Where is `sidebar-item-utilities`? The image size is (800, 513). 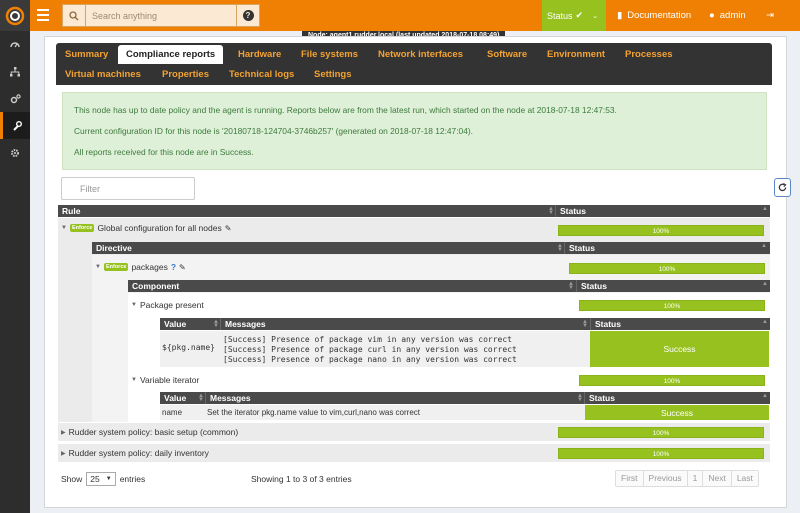
sidebar-item-utilities is located at coordinates (15, 125).